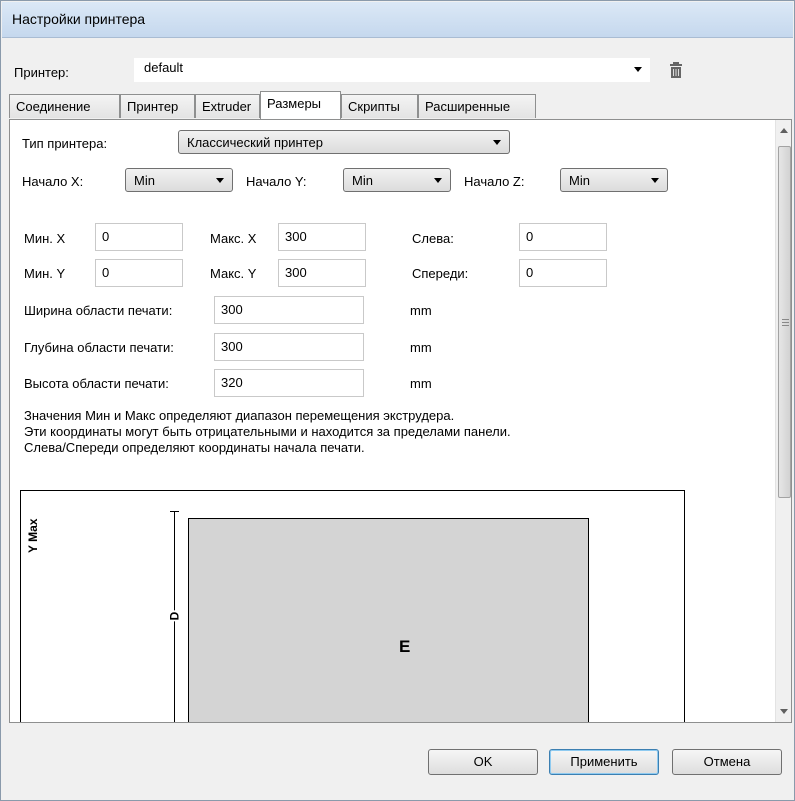 The width and height of the screenshot is (795, 801). Describe the element at coordinates (727, 762) in the screenshot. I see `cancel-button: Отмена` at that location.